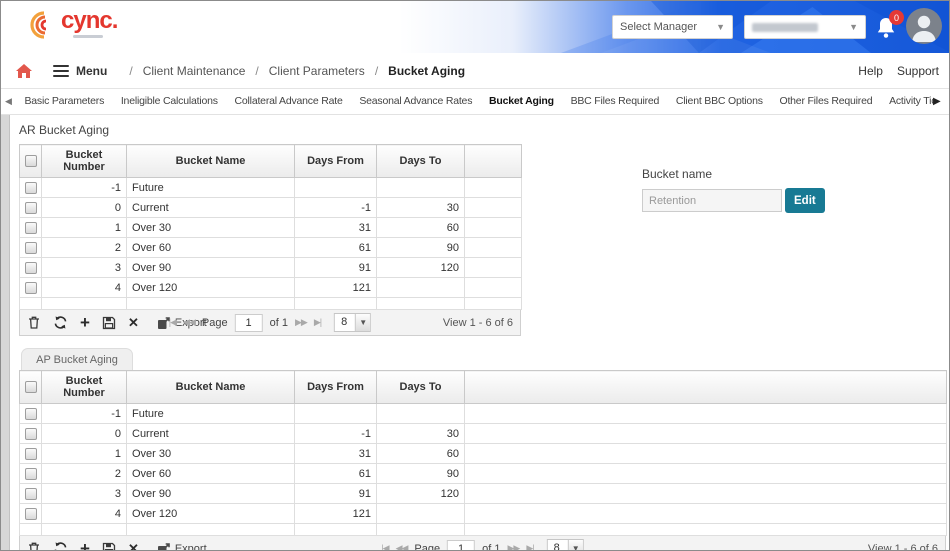 The height and width of the screenshot is (551, 950). Describe the element at coordinates (420, 453) in the screenshot. I see `cell-days-to: 60` at that location.